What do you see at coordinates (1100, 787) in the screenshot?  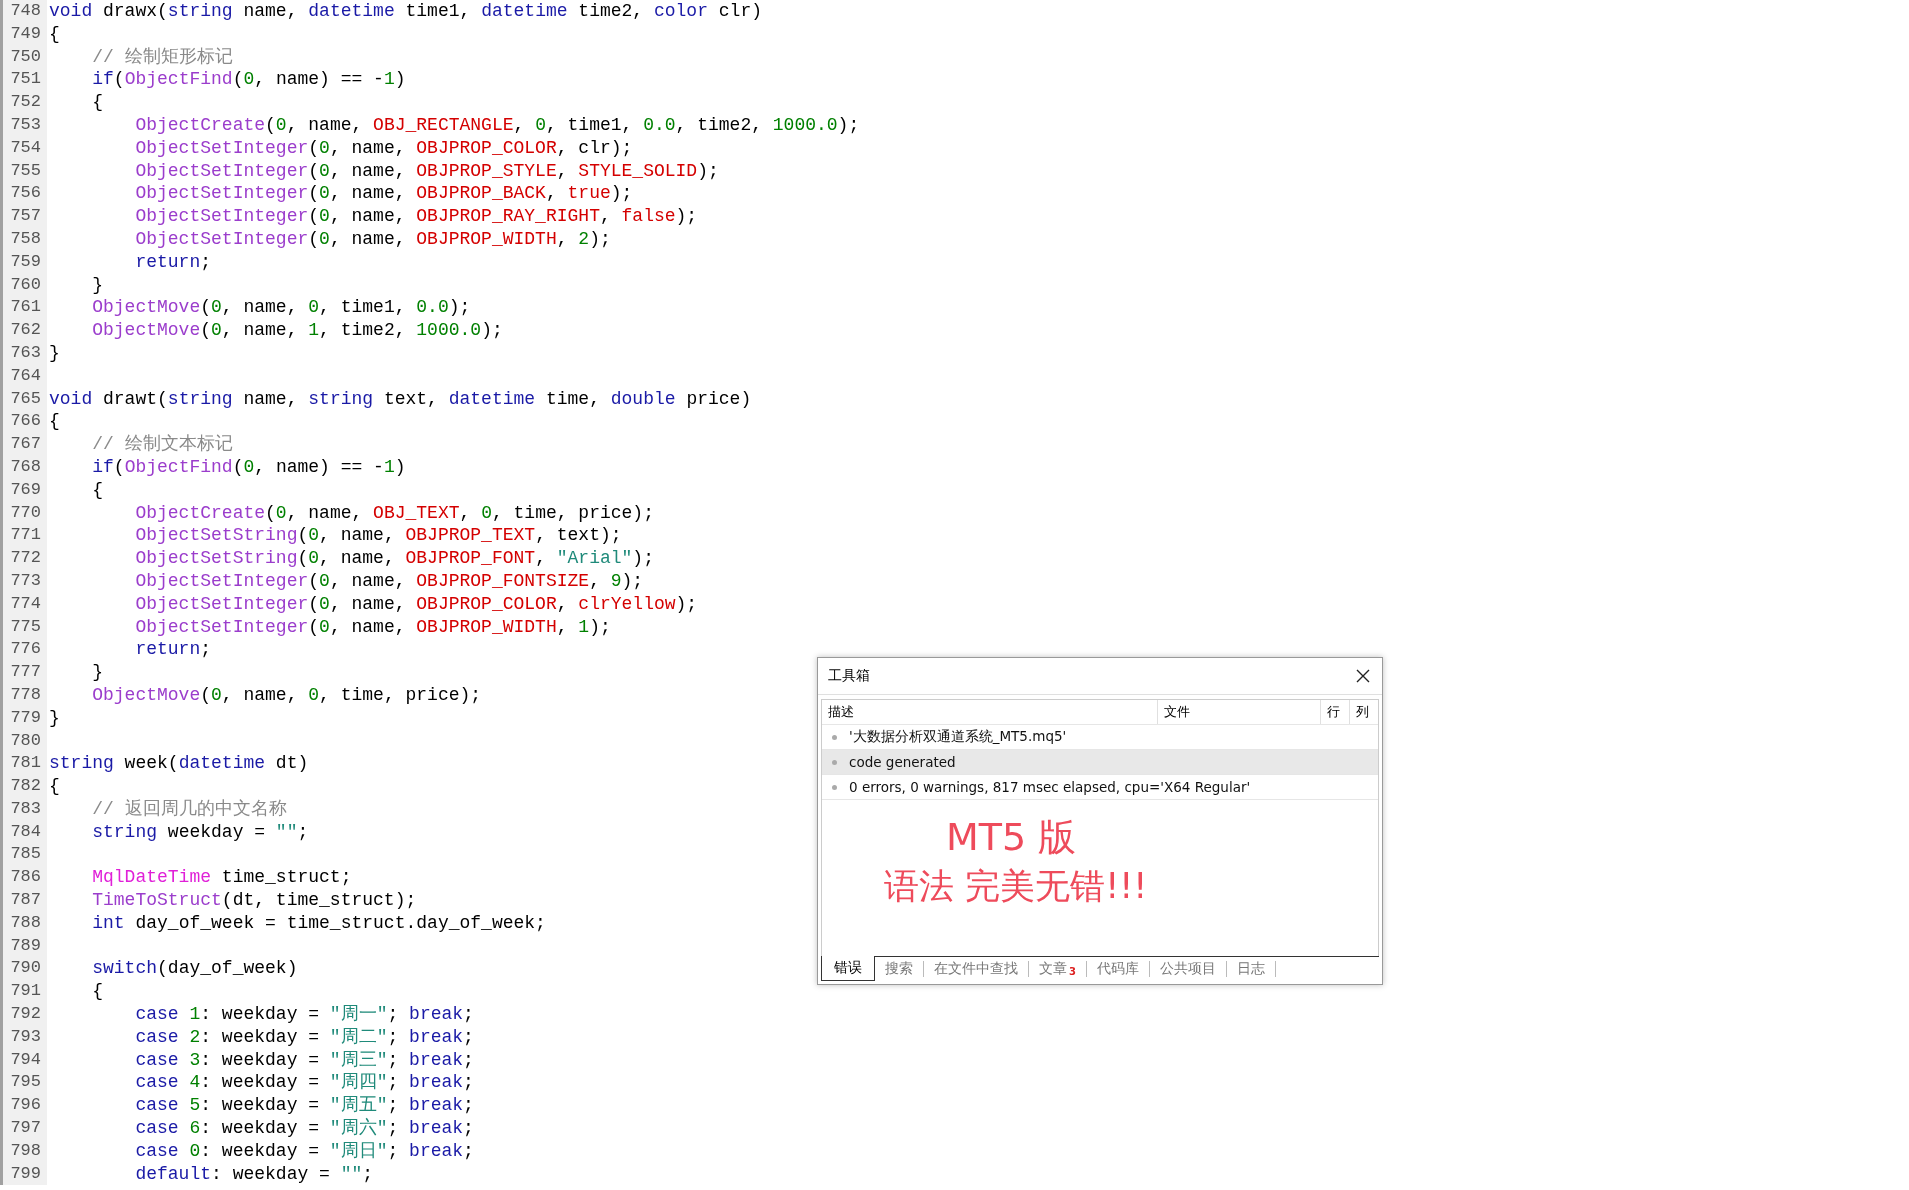 I see `message-row: 0 errors, 0 warnings, 817 msec elapsed, cpu='X64 Regular'` at bounding box center [1100, 787].